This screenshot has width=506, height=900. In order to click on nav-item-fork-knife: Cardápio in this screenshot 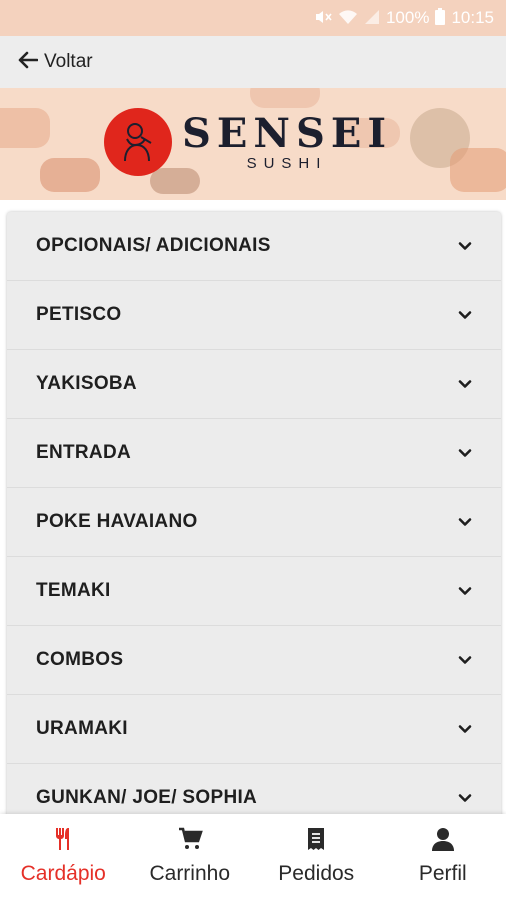, I will do `click(63, 857)`.